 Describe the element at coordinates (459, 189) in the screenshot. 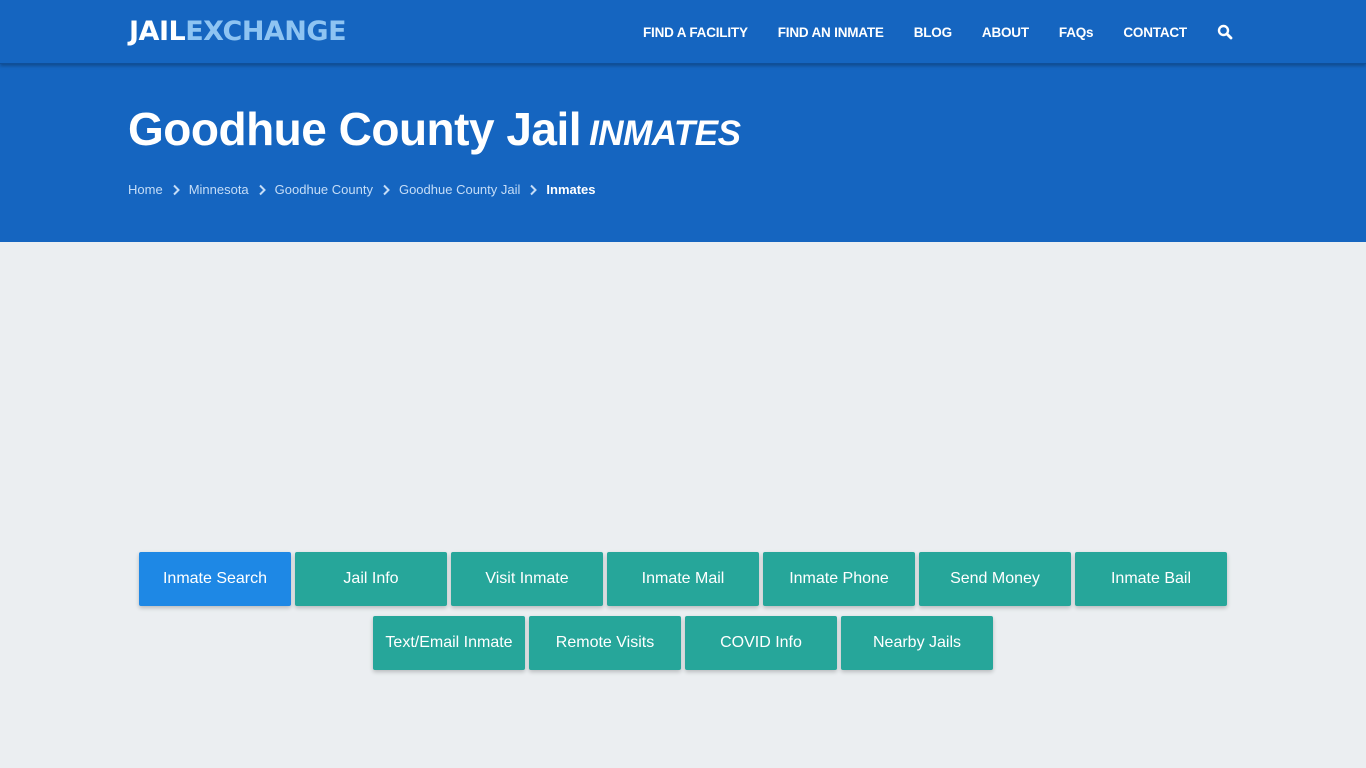

I see `breadcrumb-jail: Goodhue County Jail` at that location.